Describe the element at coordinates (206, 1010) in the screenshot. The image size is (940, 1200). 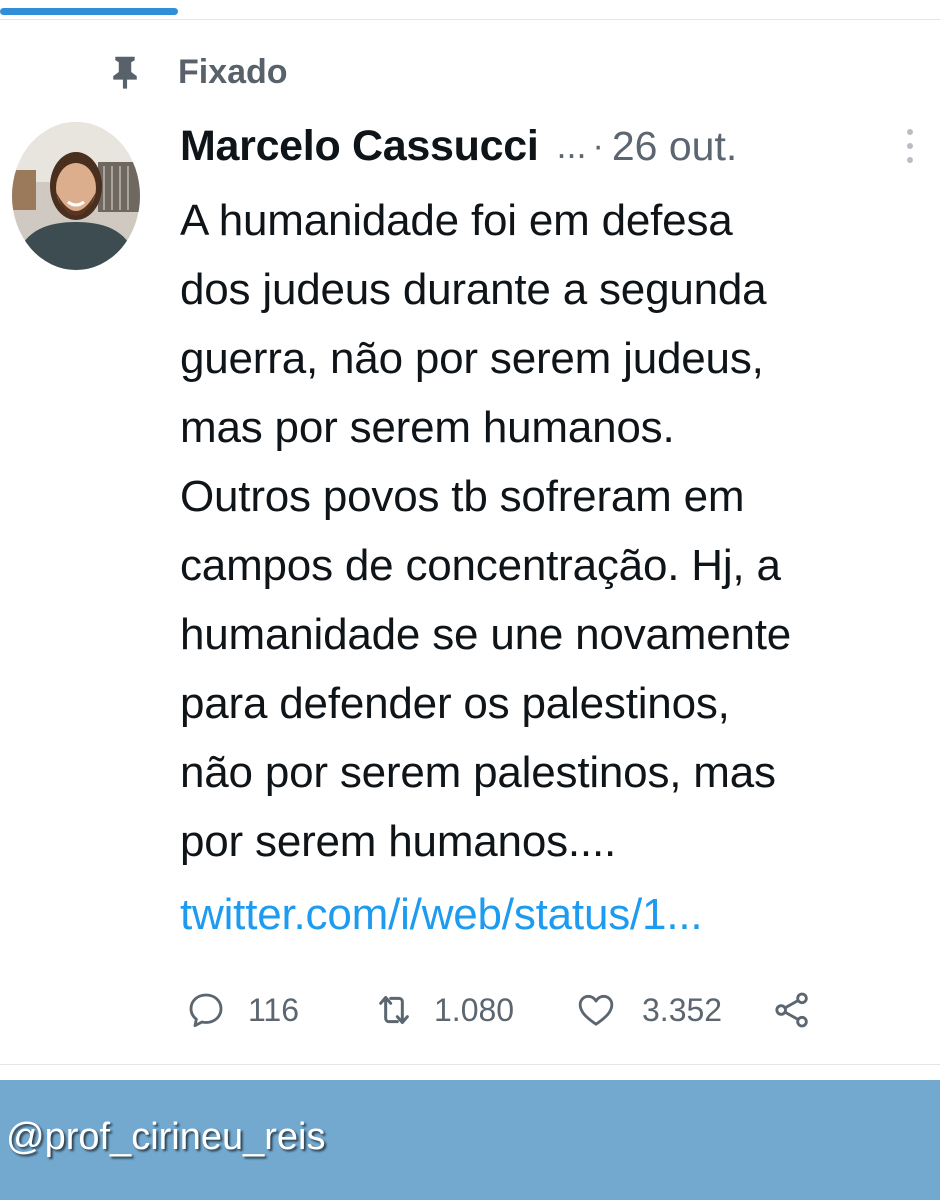
I see `reply-icon` at that location.